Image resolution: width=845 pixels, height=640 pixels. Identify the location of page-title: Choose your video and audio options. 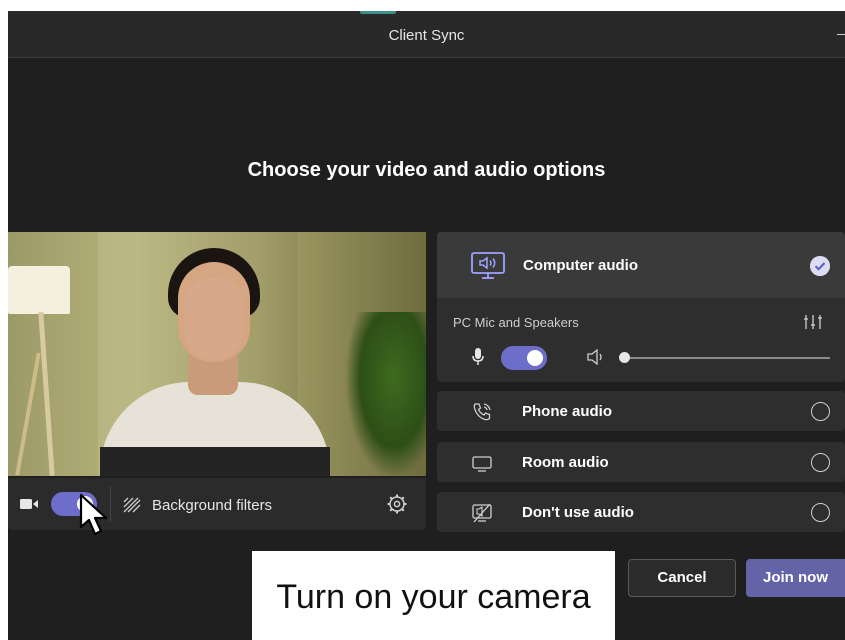
(426, 170).